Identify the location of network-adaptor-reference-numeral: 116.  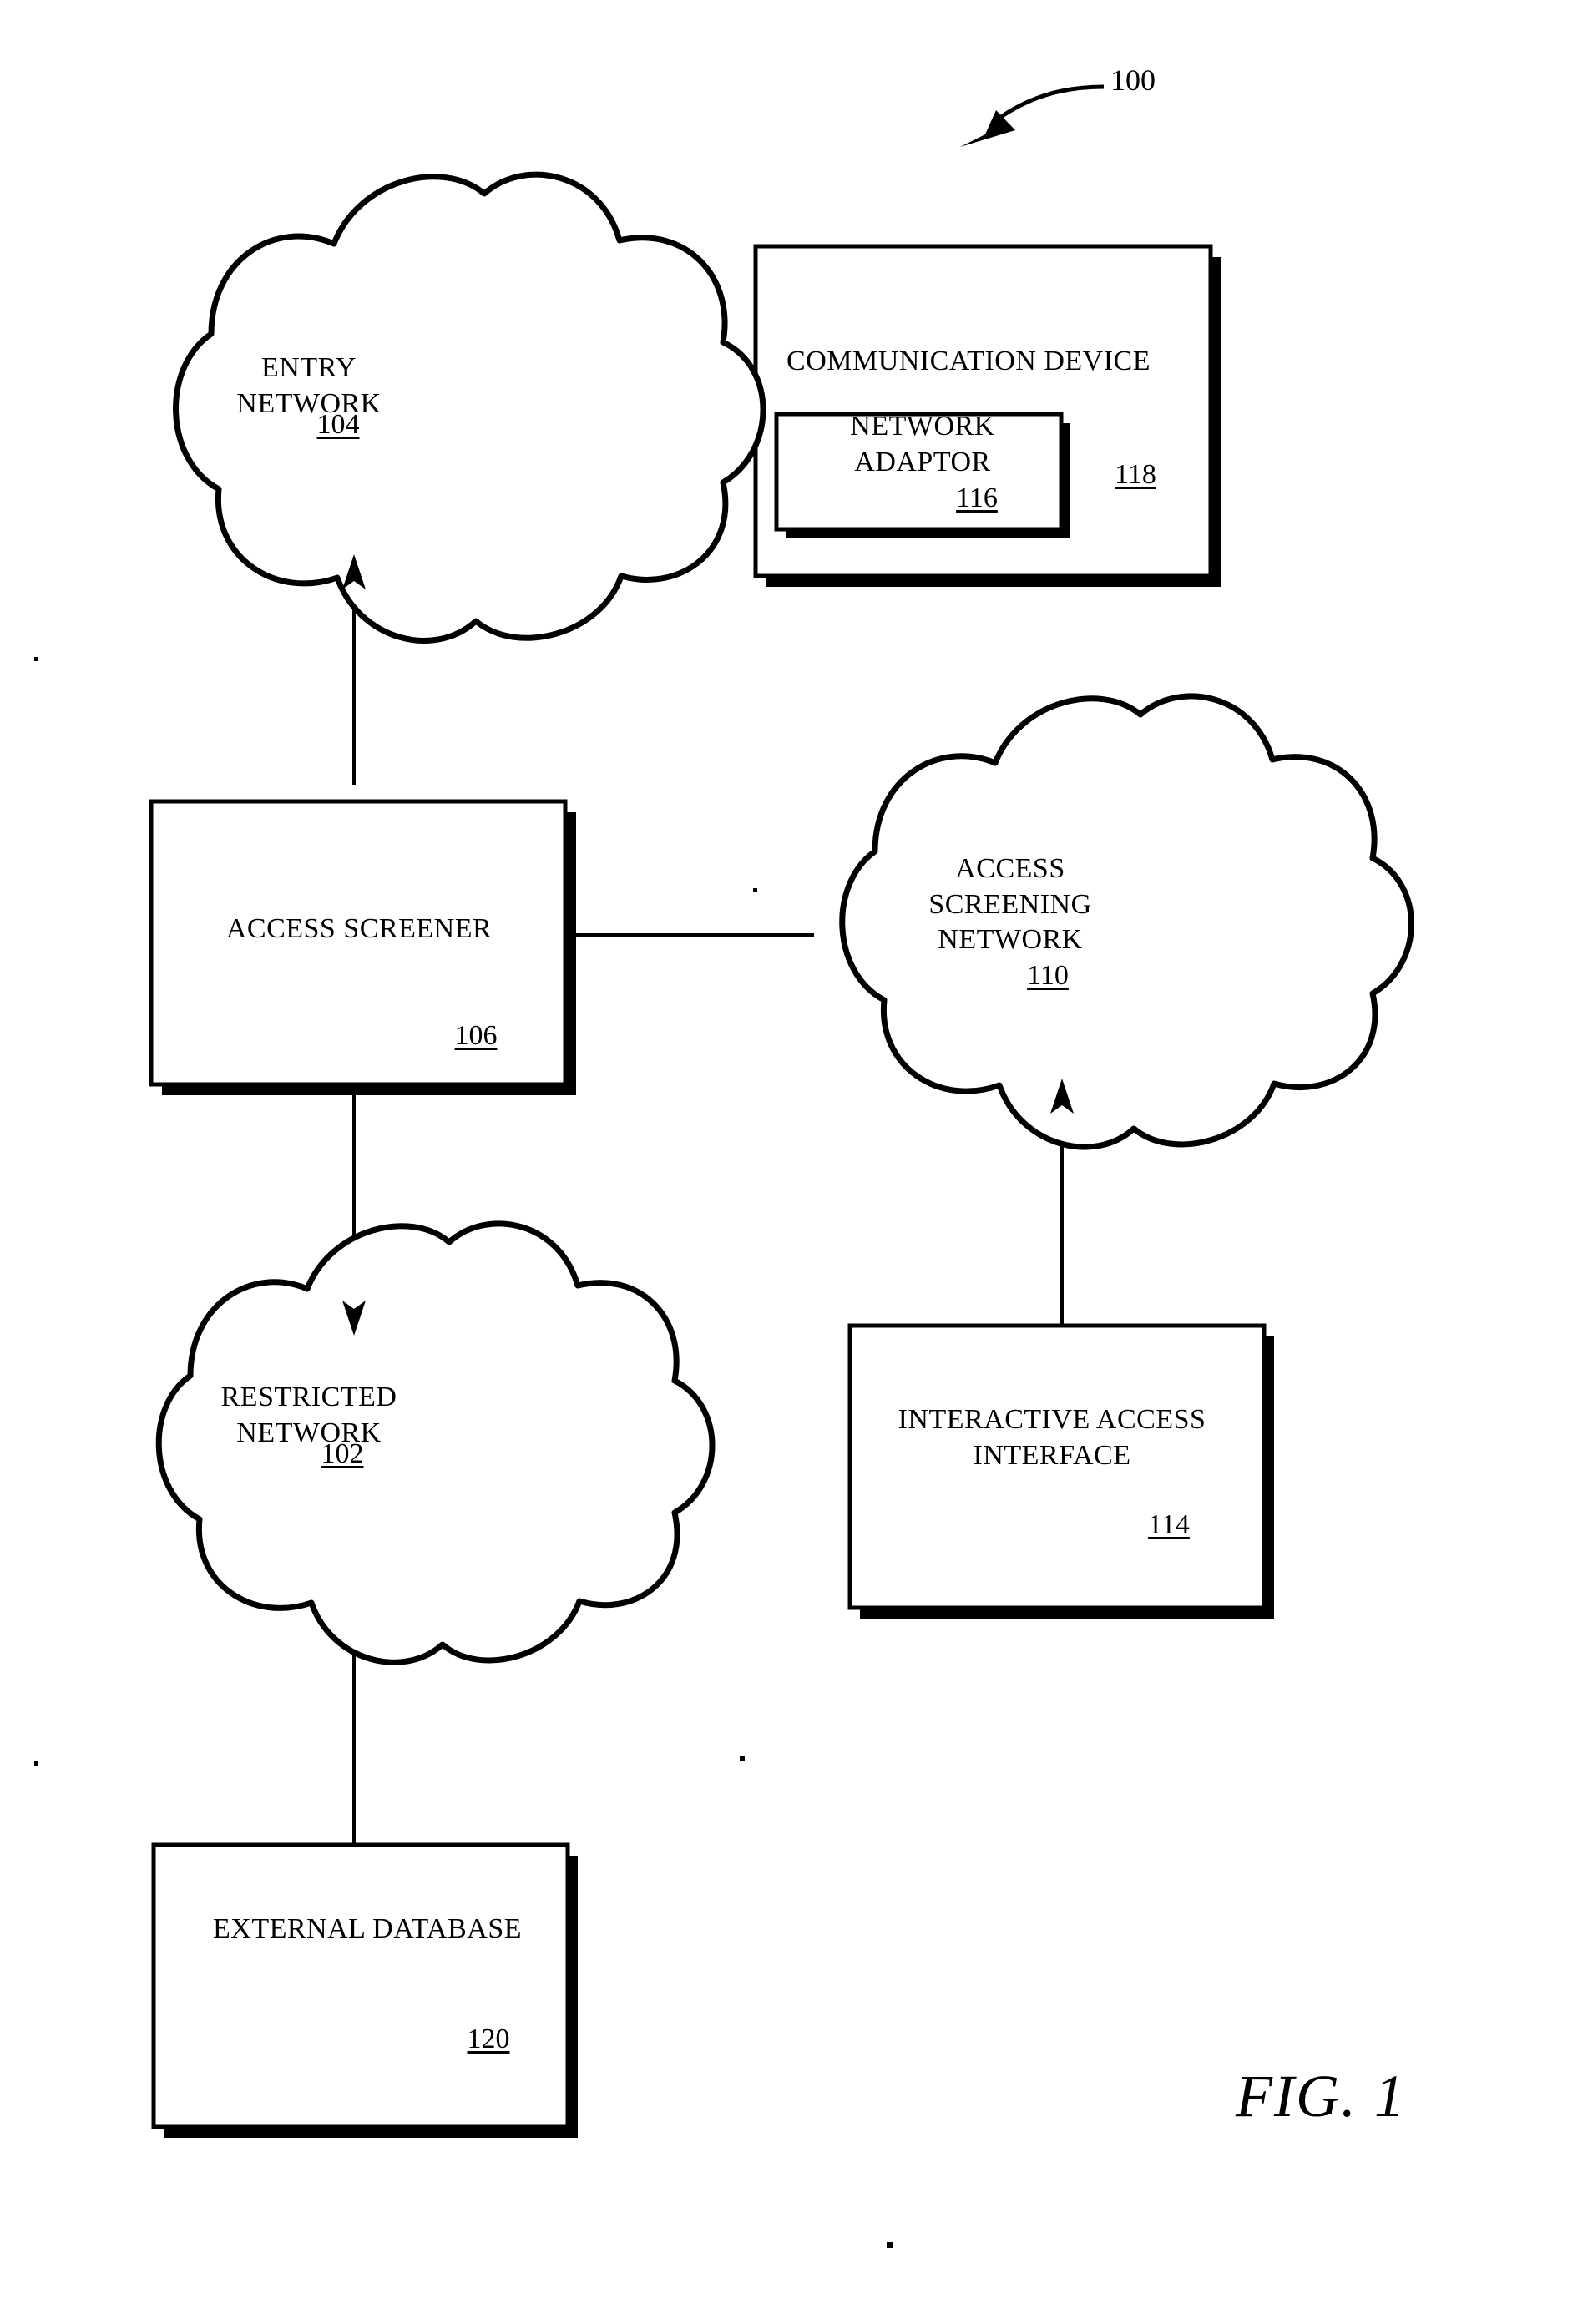
(977, 497).